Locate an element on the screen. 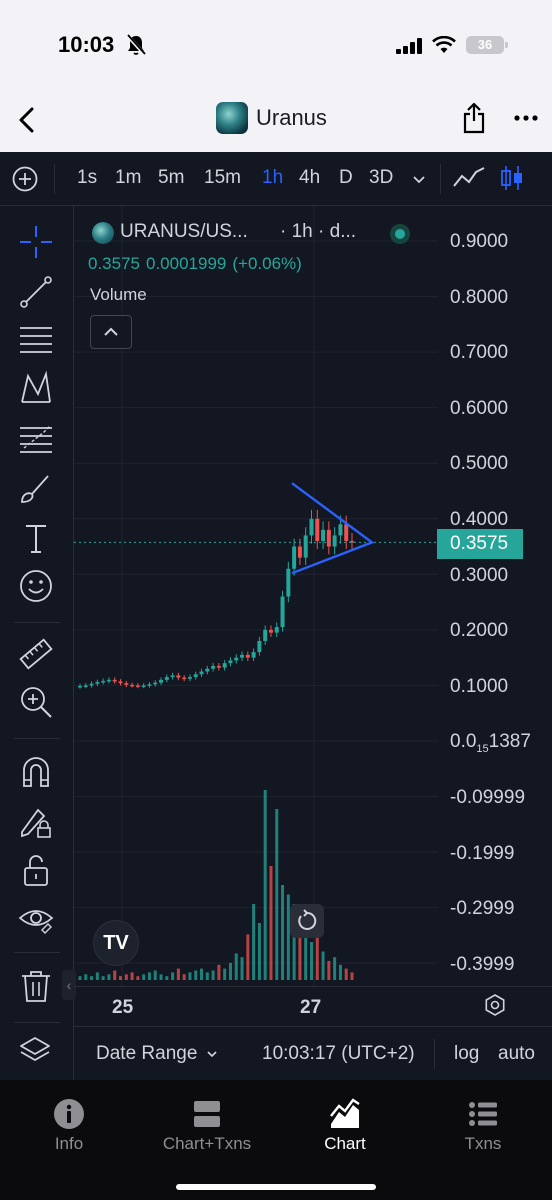 This screenshot has height=1200, width=552. timeframe-1h: 1h is located at coordinates (272, 178).